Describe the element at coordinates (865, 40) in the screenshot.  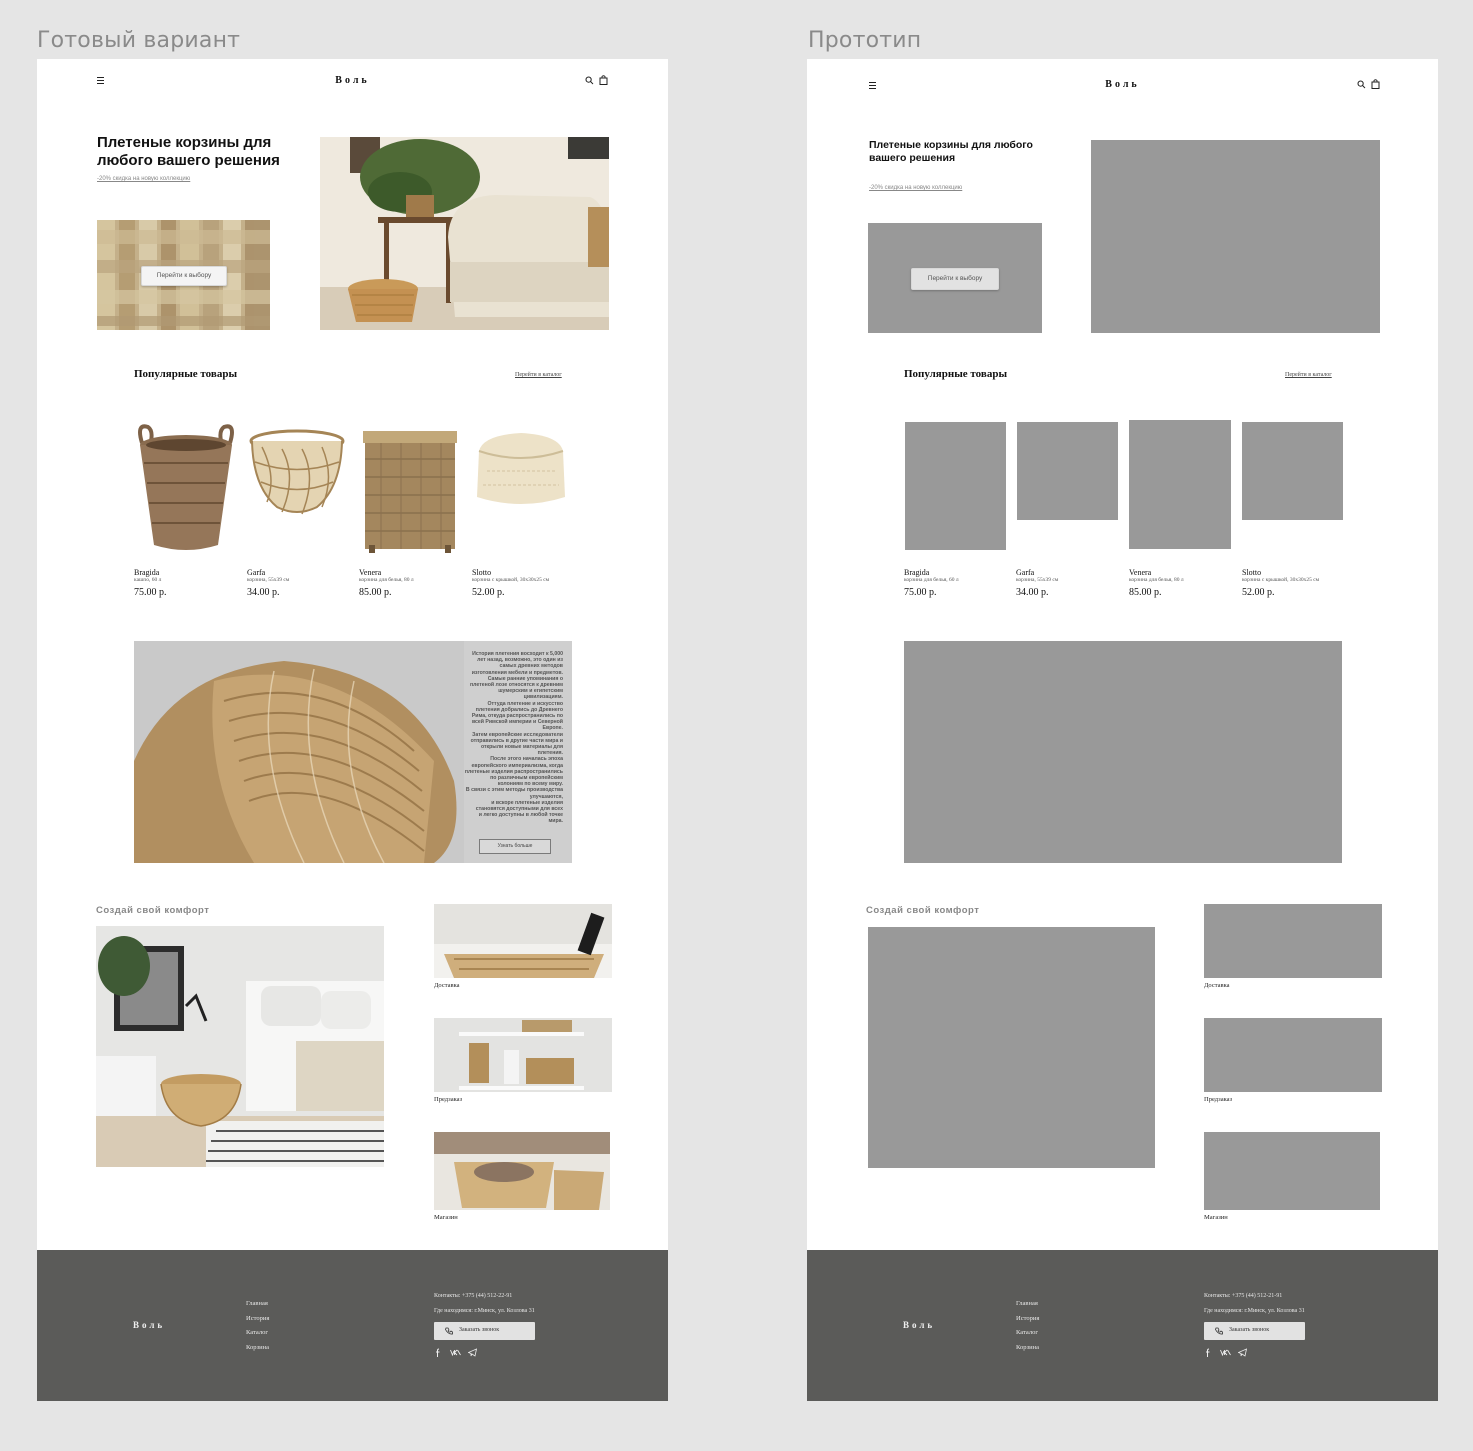
I see `prototype-board-label: Прототип` at that location.